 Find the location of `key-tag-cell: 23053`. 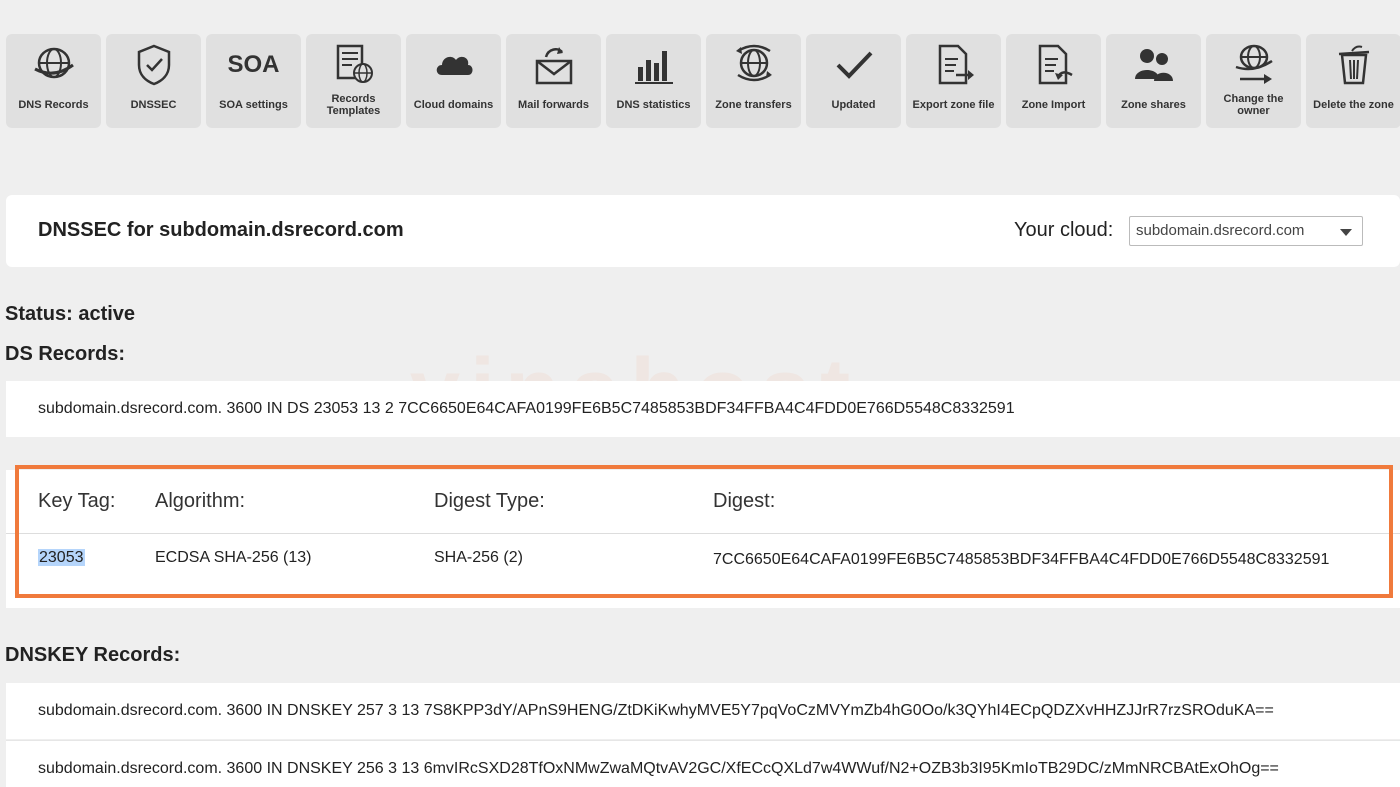

key-tag-cell: 23053 is located at coordinates (61, 558).